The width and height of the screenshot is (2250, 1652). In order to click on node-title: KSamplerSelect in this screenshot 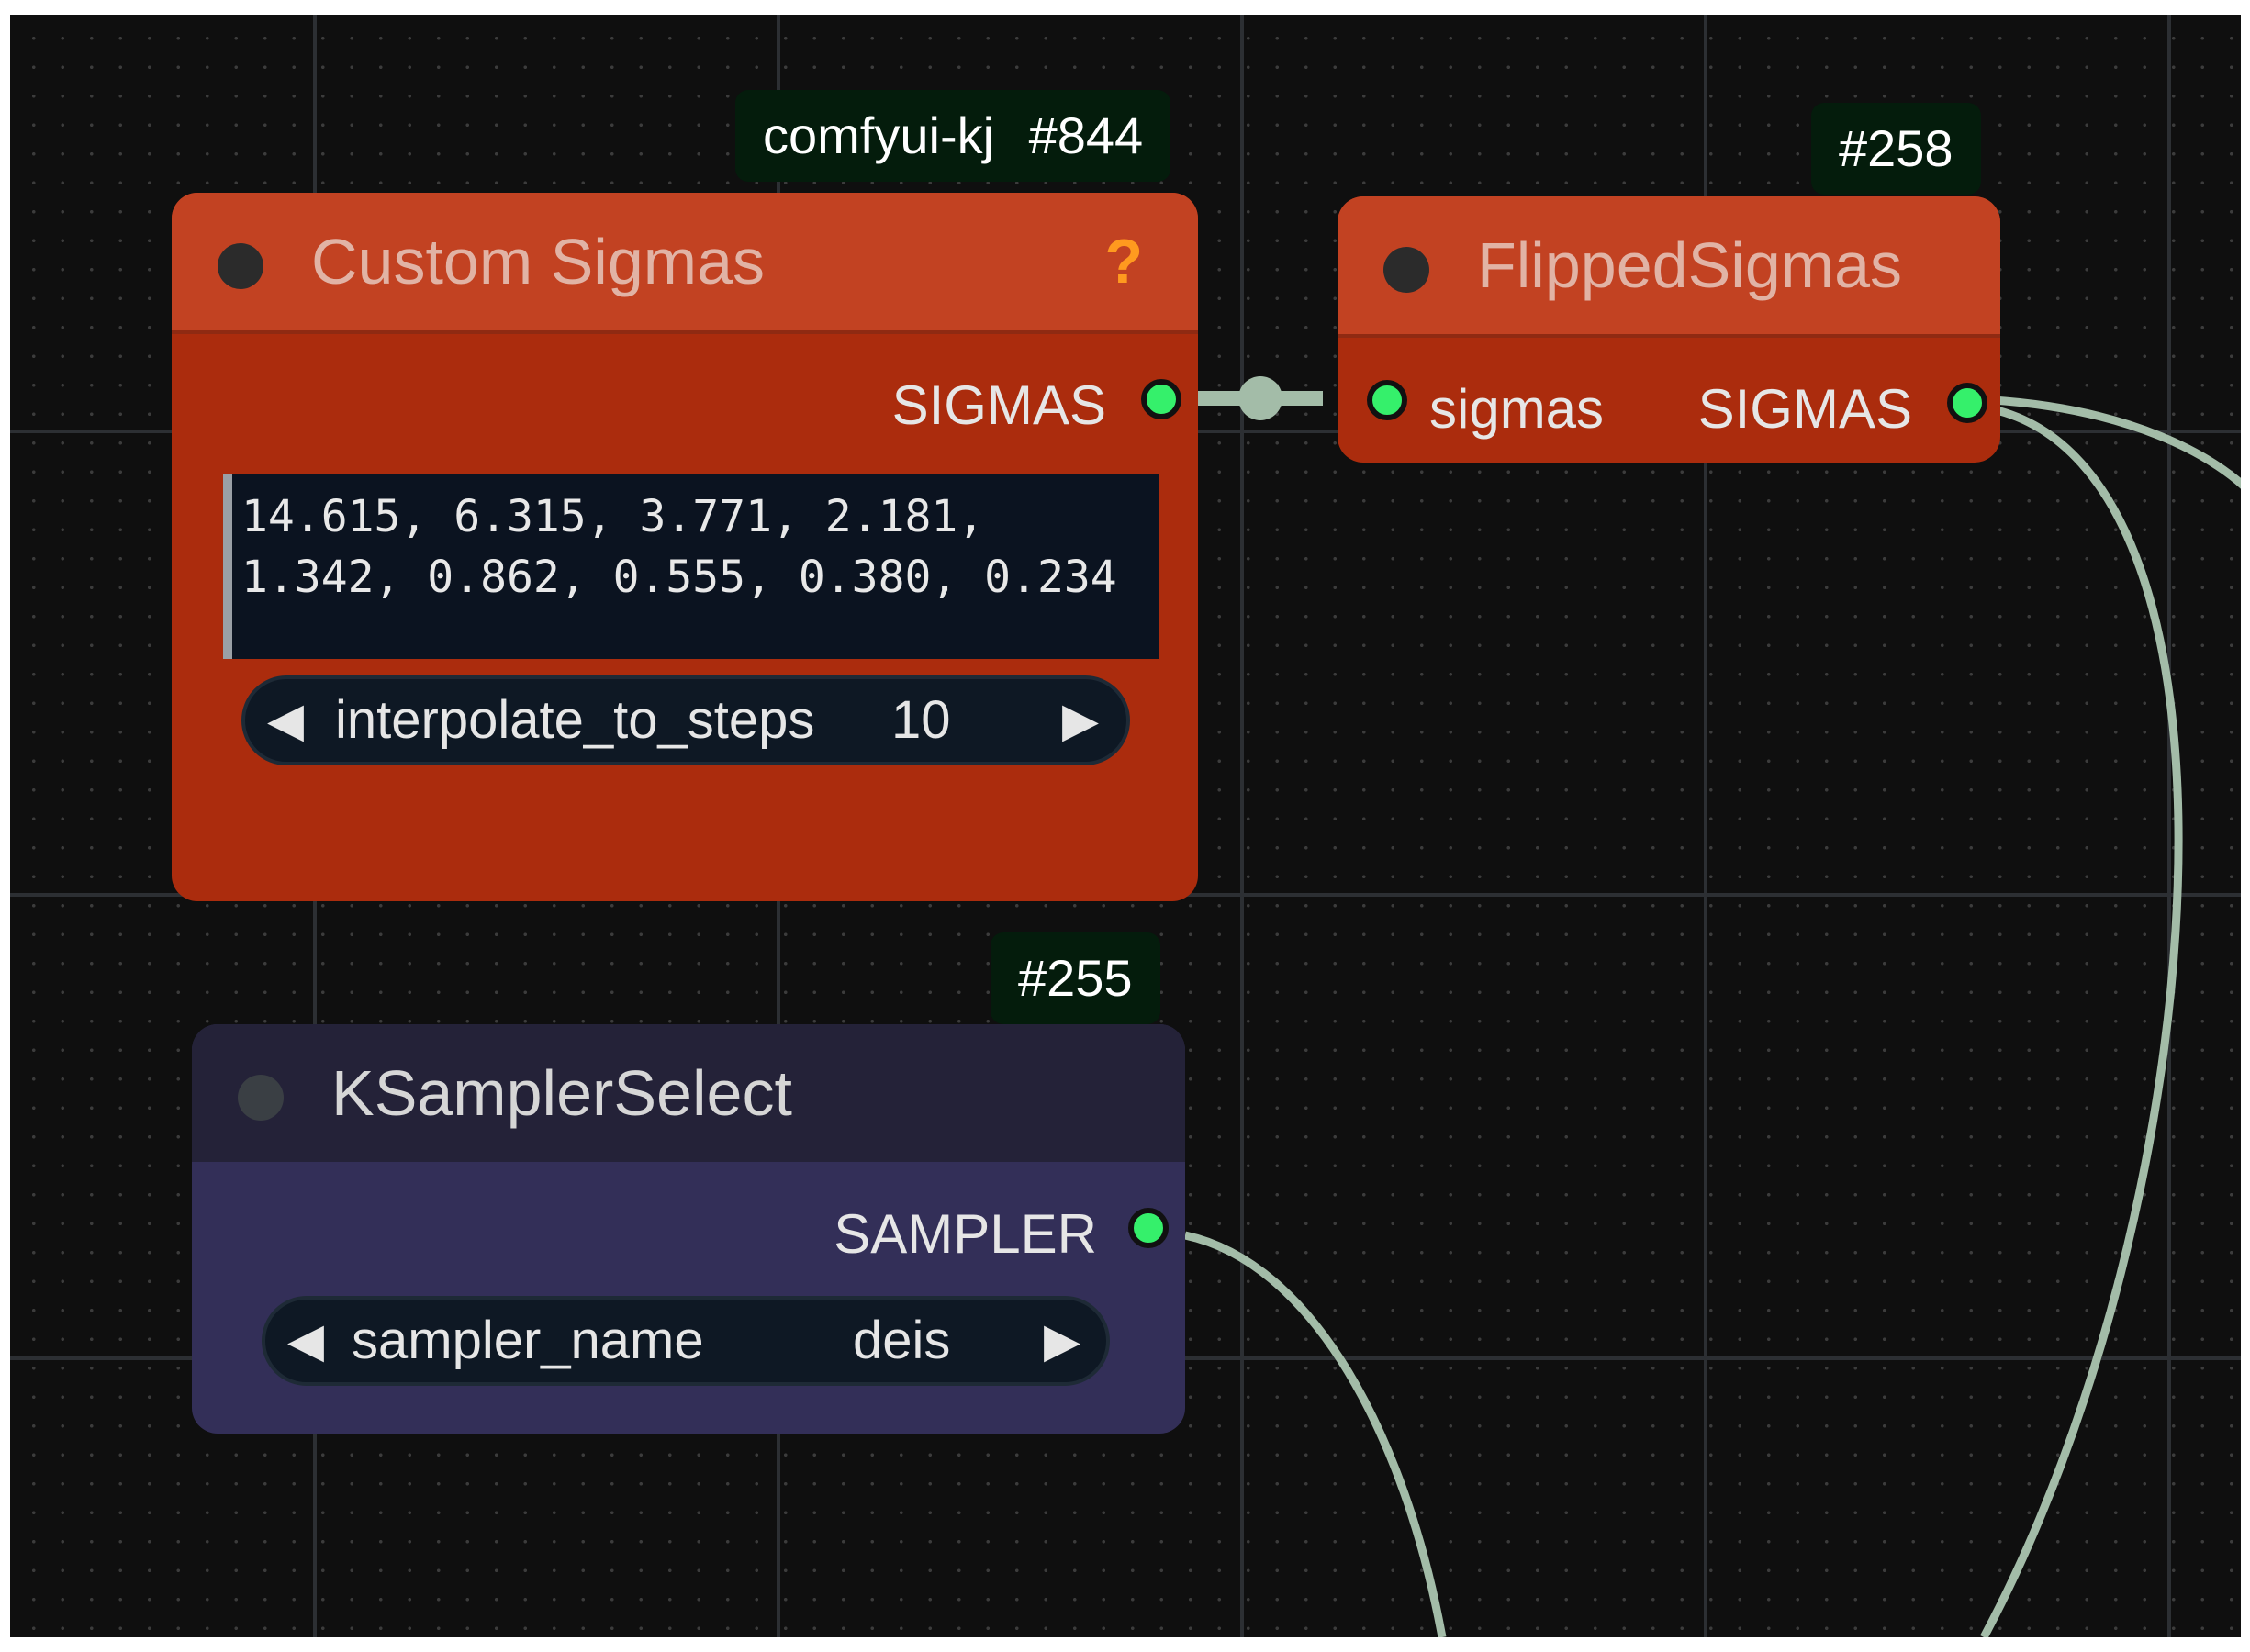, I will do `click(561, 1093)`.